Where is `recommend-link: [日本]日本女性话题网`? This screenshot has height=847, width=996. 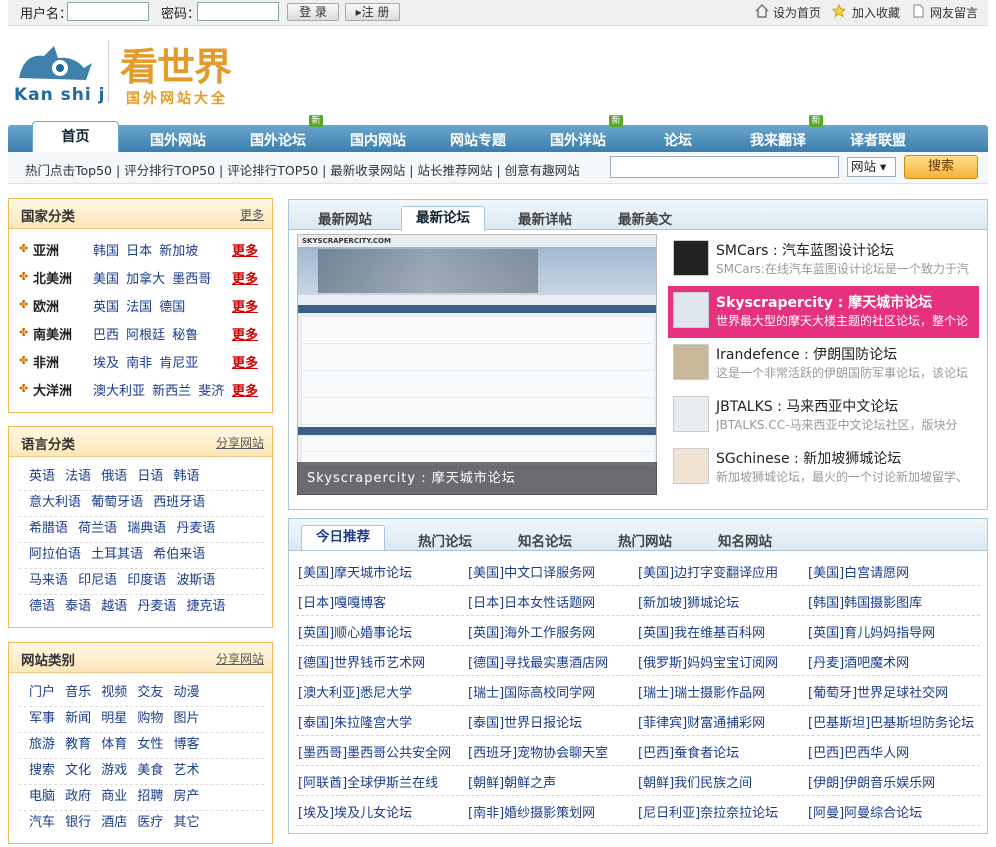 recommend-link: [日本]日本女性话题网 is located at coordinates (531, 601).